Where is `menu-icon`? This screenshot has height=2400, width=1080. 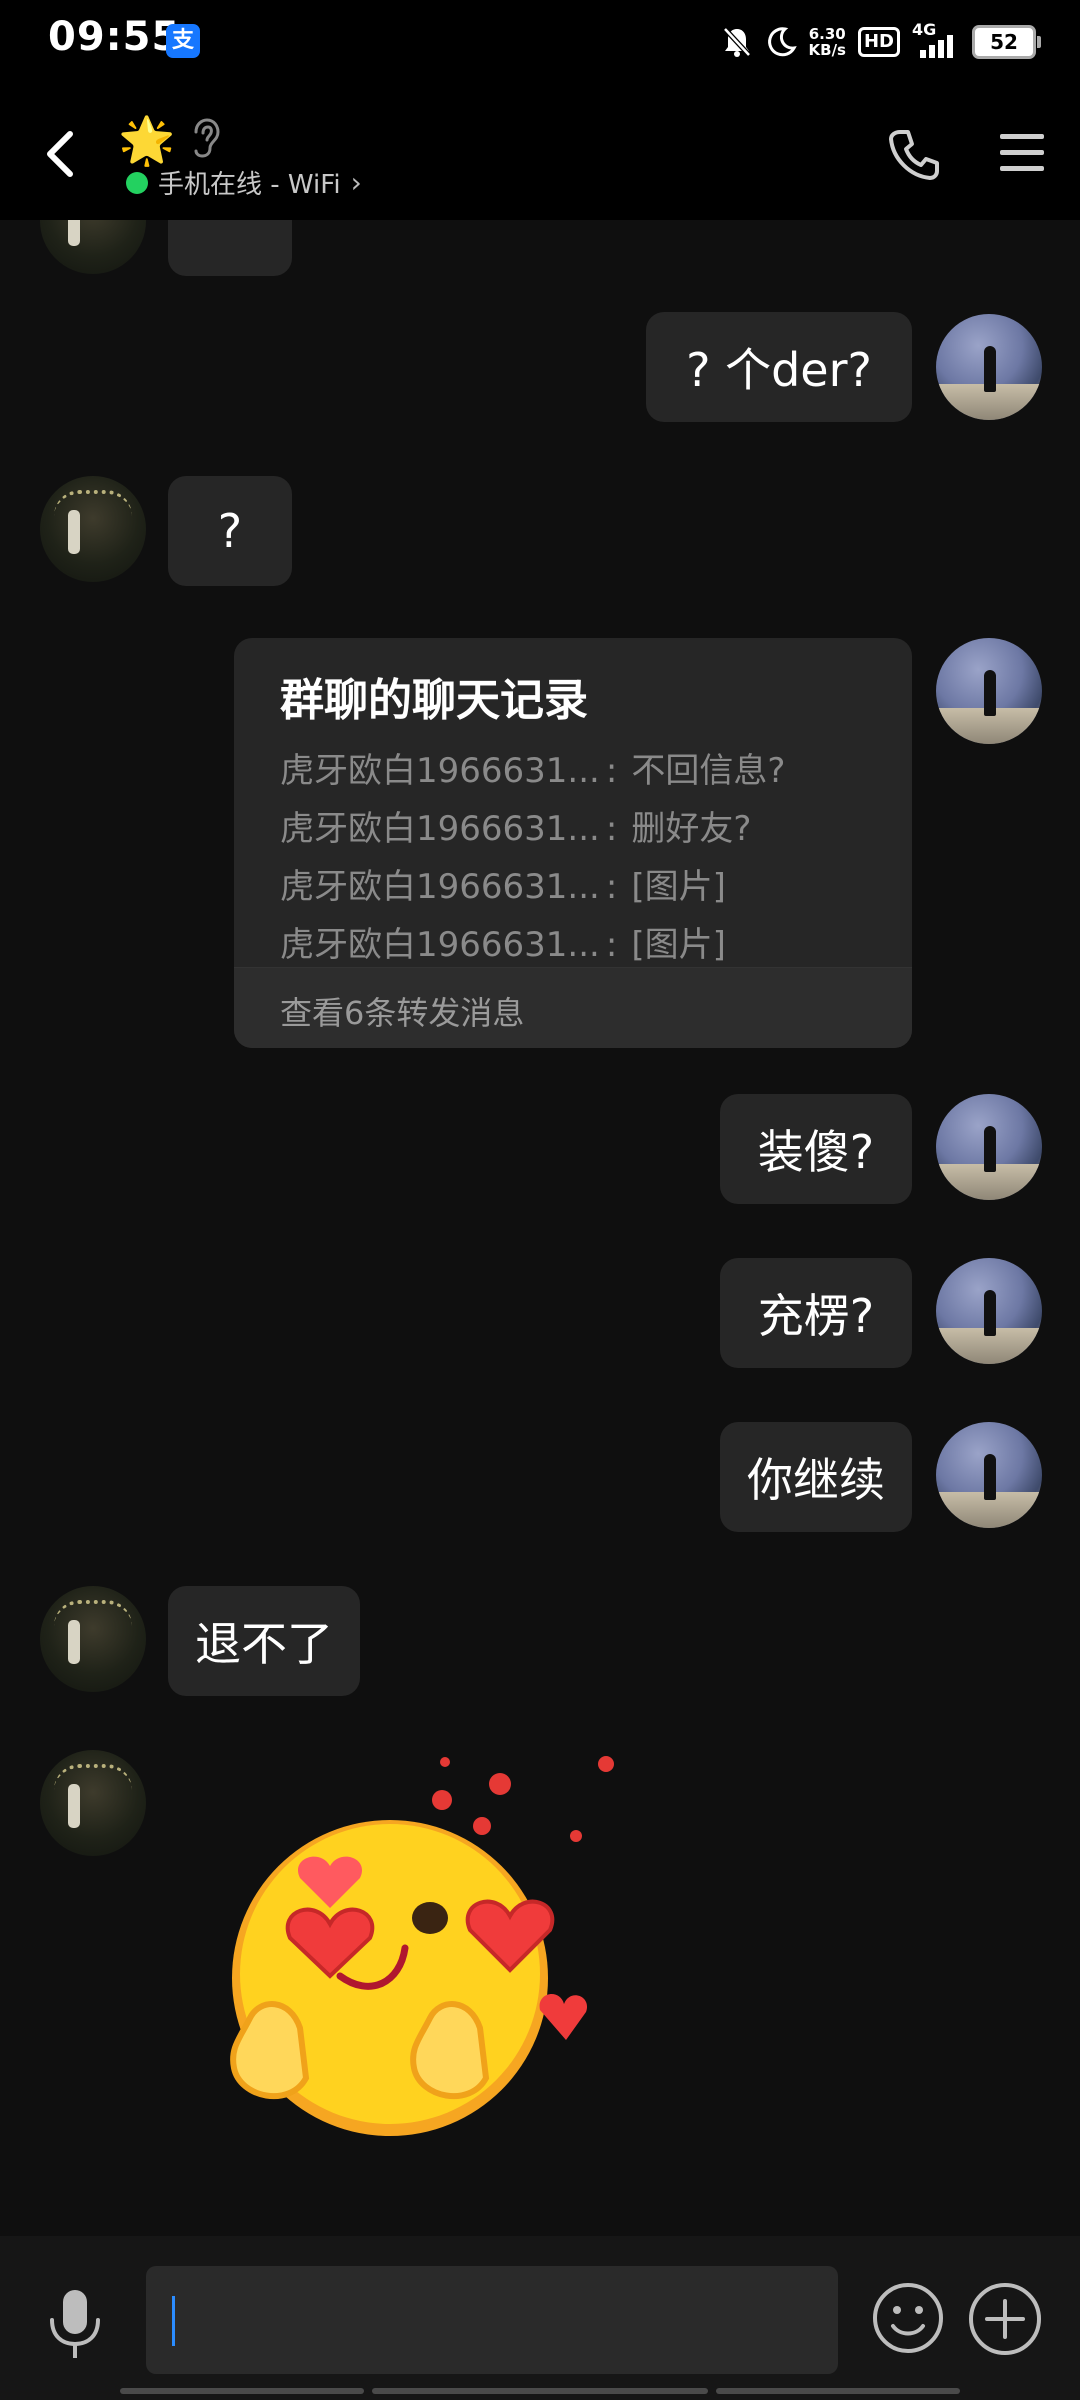
menu-icon is located at coordinates (1022, 153).